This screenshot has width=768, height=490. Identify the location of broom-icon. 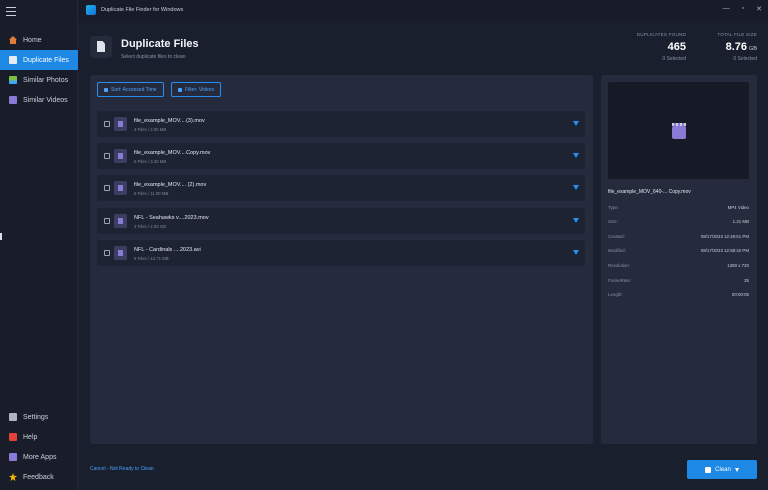
(708, 469).